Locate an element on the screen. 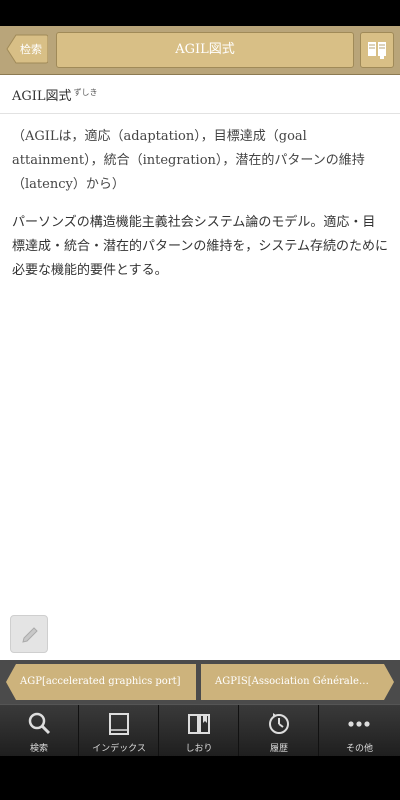  book-icon is located at coordinates (119, 724).